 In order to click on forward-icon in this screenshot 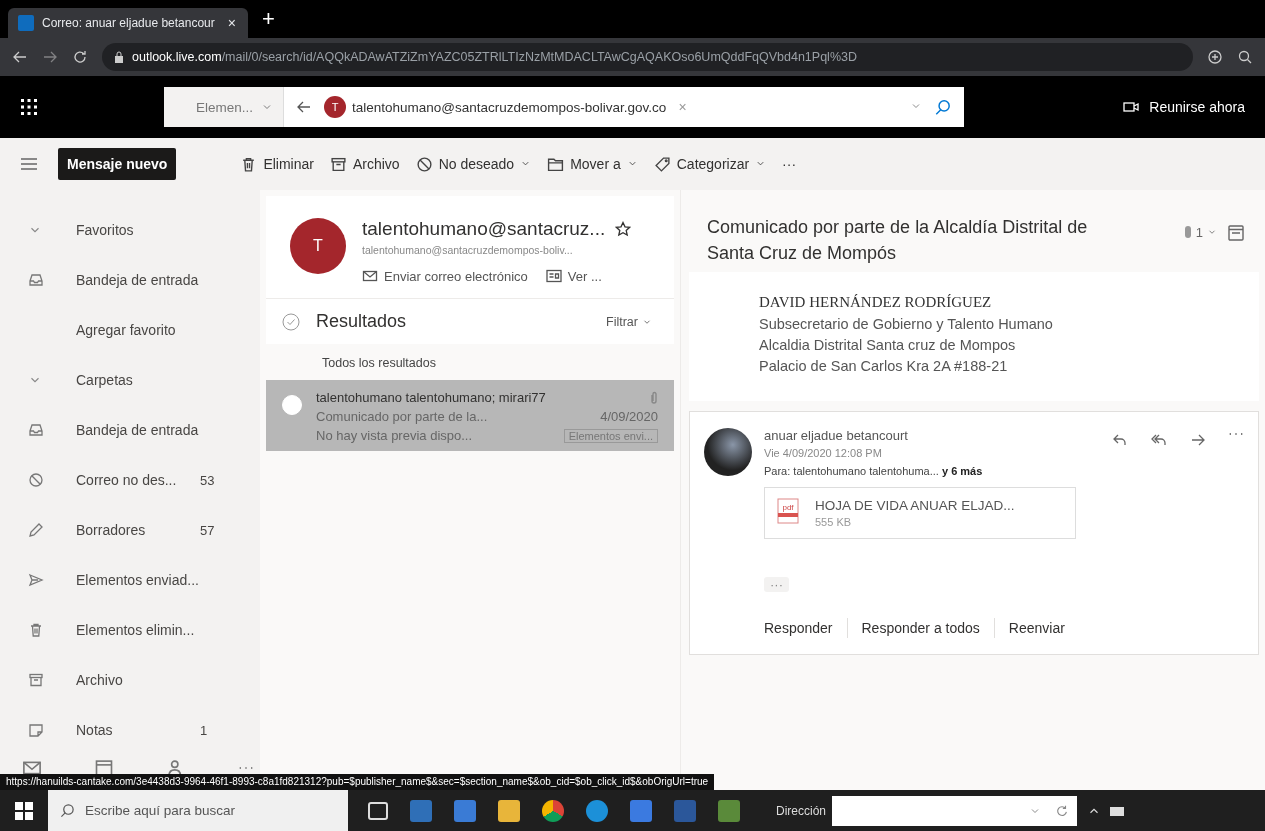, I will do `click(50, 57)`.